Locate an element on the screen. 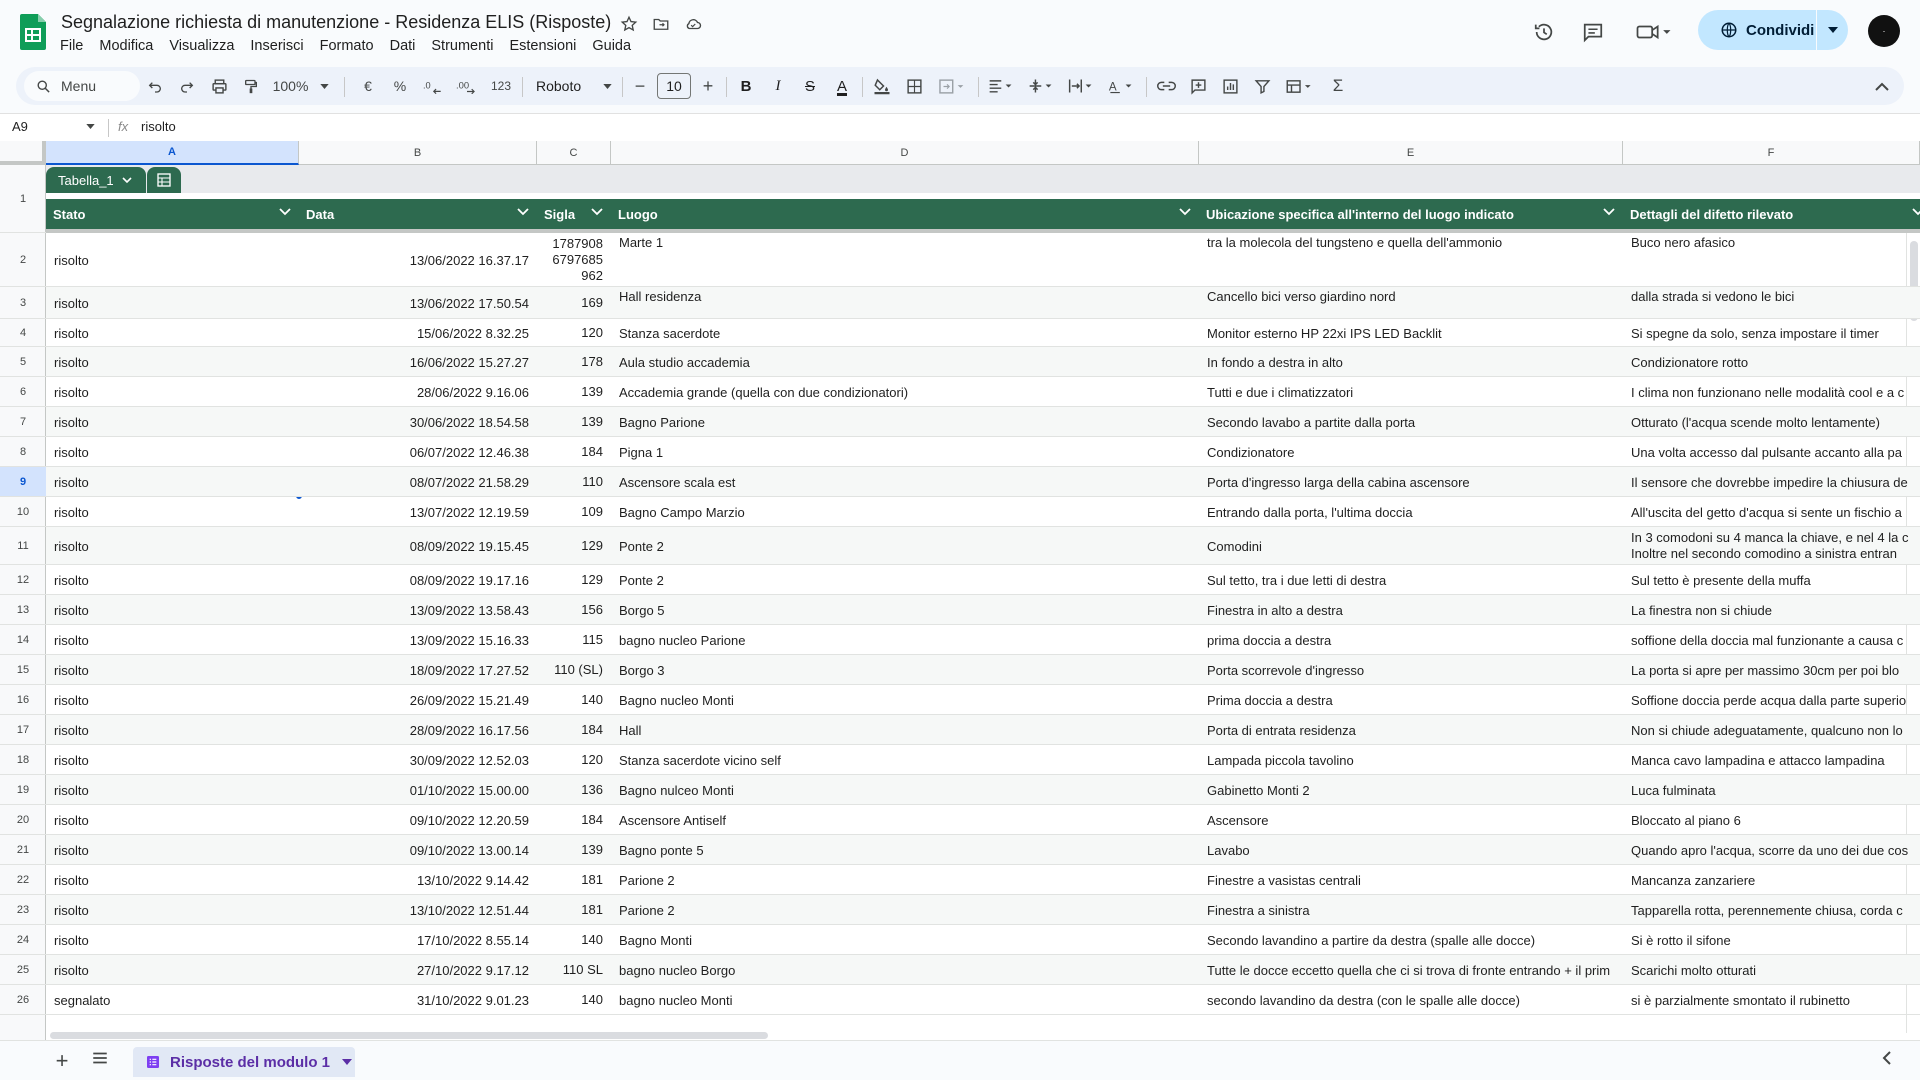 Image resolution: width=1920 pixels, height=1080 pixels. account-avatar: · is located at coordinates (1884, 31).